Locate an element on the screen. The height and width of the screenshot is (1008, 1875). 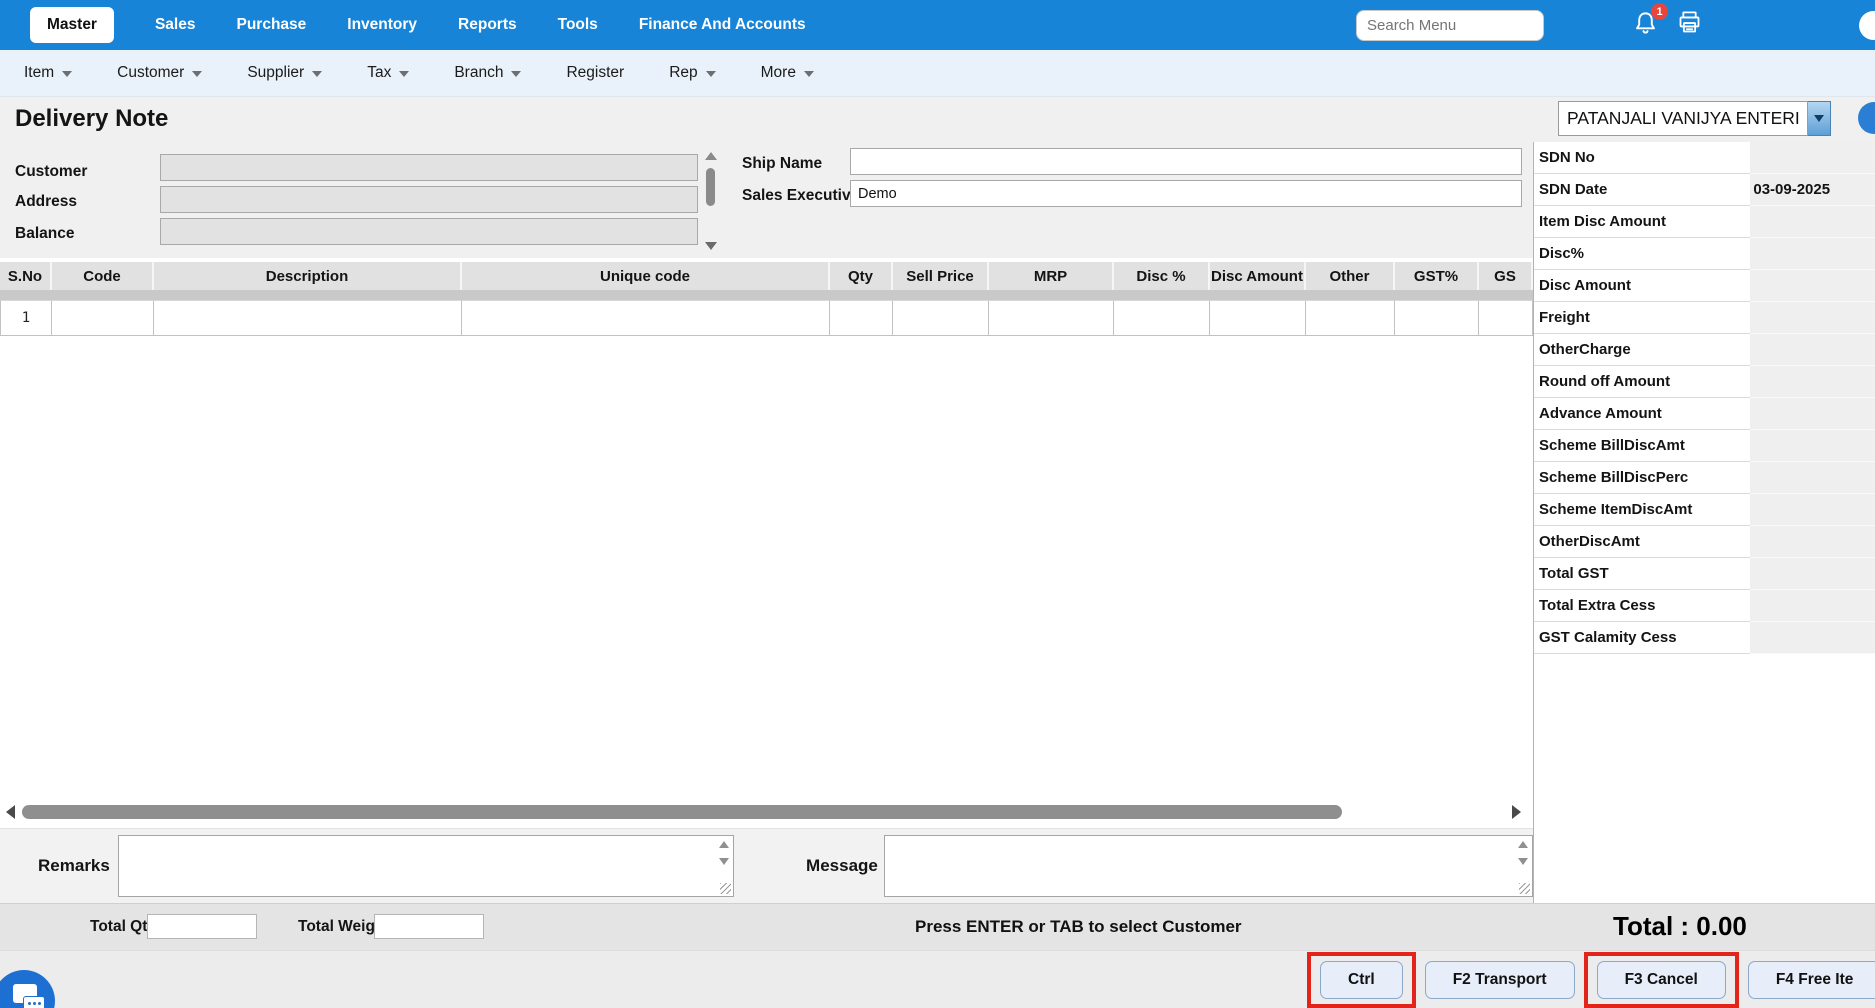
nav-item-master: Master is located at coordinates (72, 25).